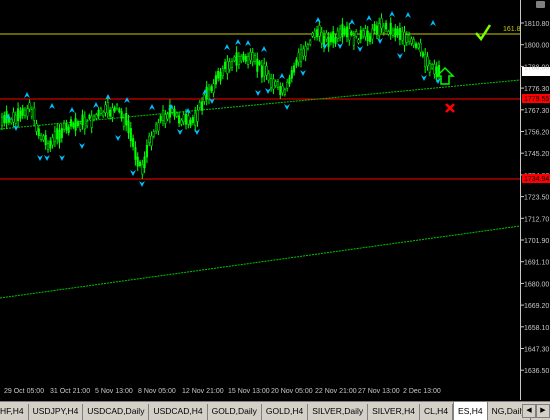 This screenshot has width=550, height=420. Describe the element at coordinates (422, 391) in the screenshot. I see `time-label: 2 Dec 13:00` at that location.